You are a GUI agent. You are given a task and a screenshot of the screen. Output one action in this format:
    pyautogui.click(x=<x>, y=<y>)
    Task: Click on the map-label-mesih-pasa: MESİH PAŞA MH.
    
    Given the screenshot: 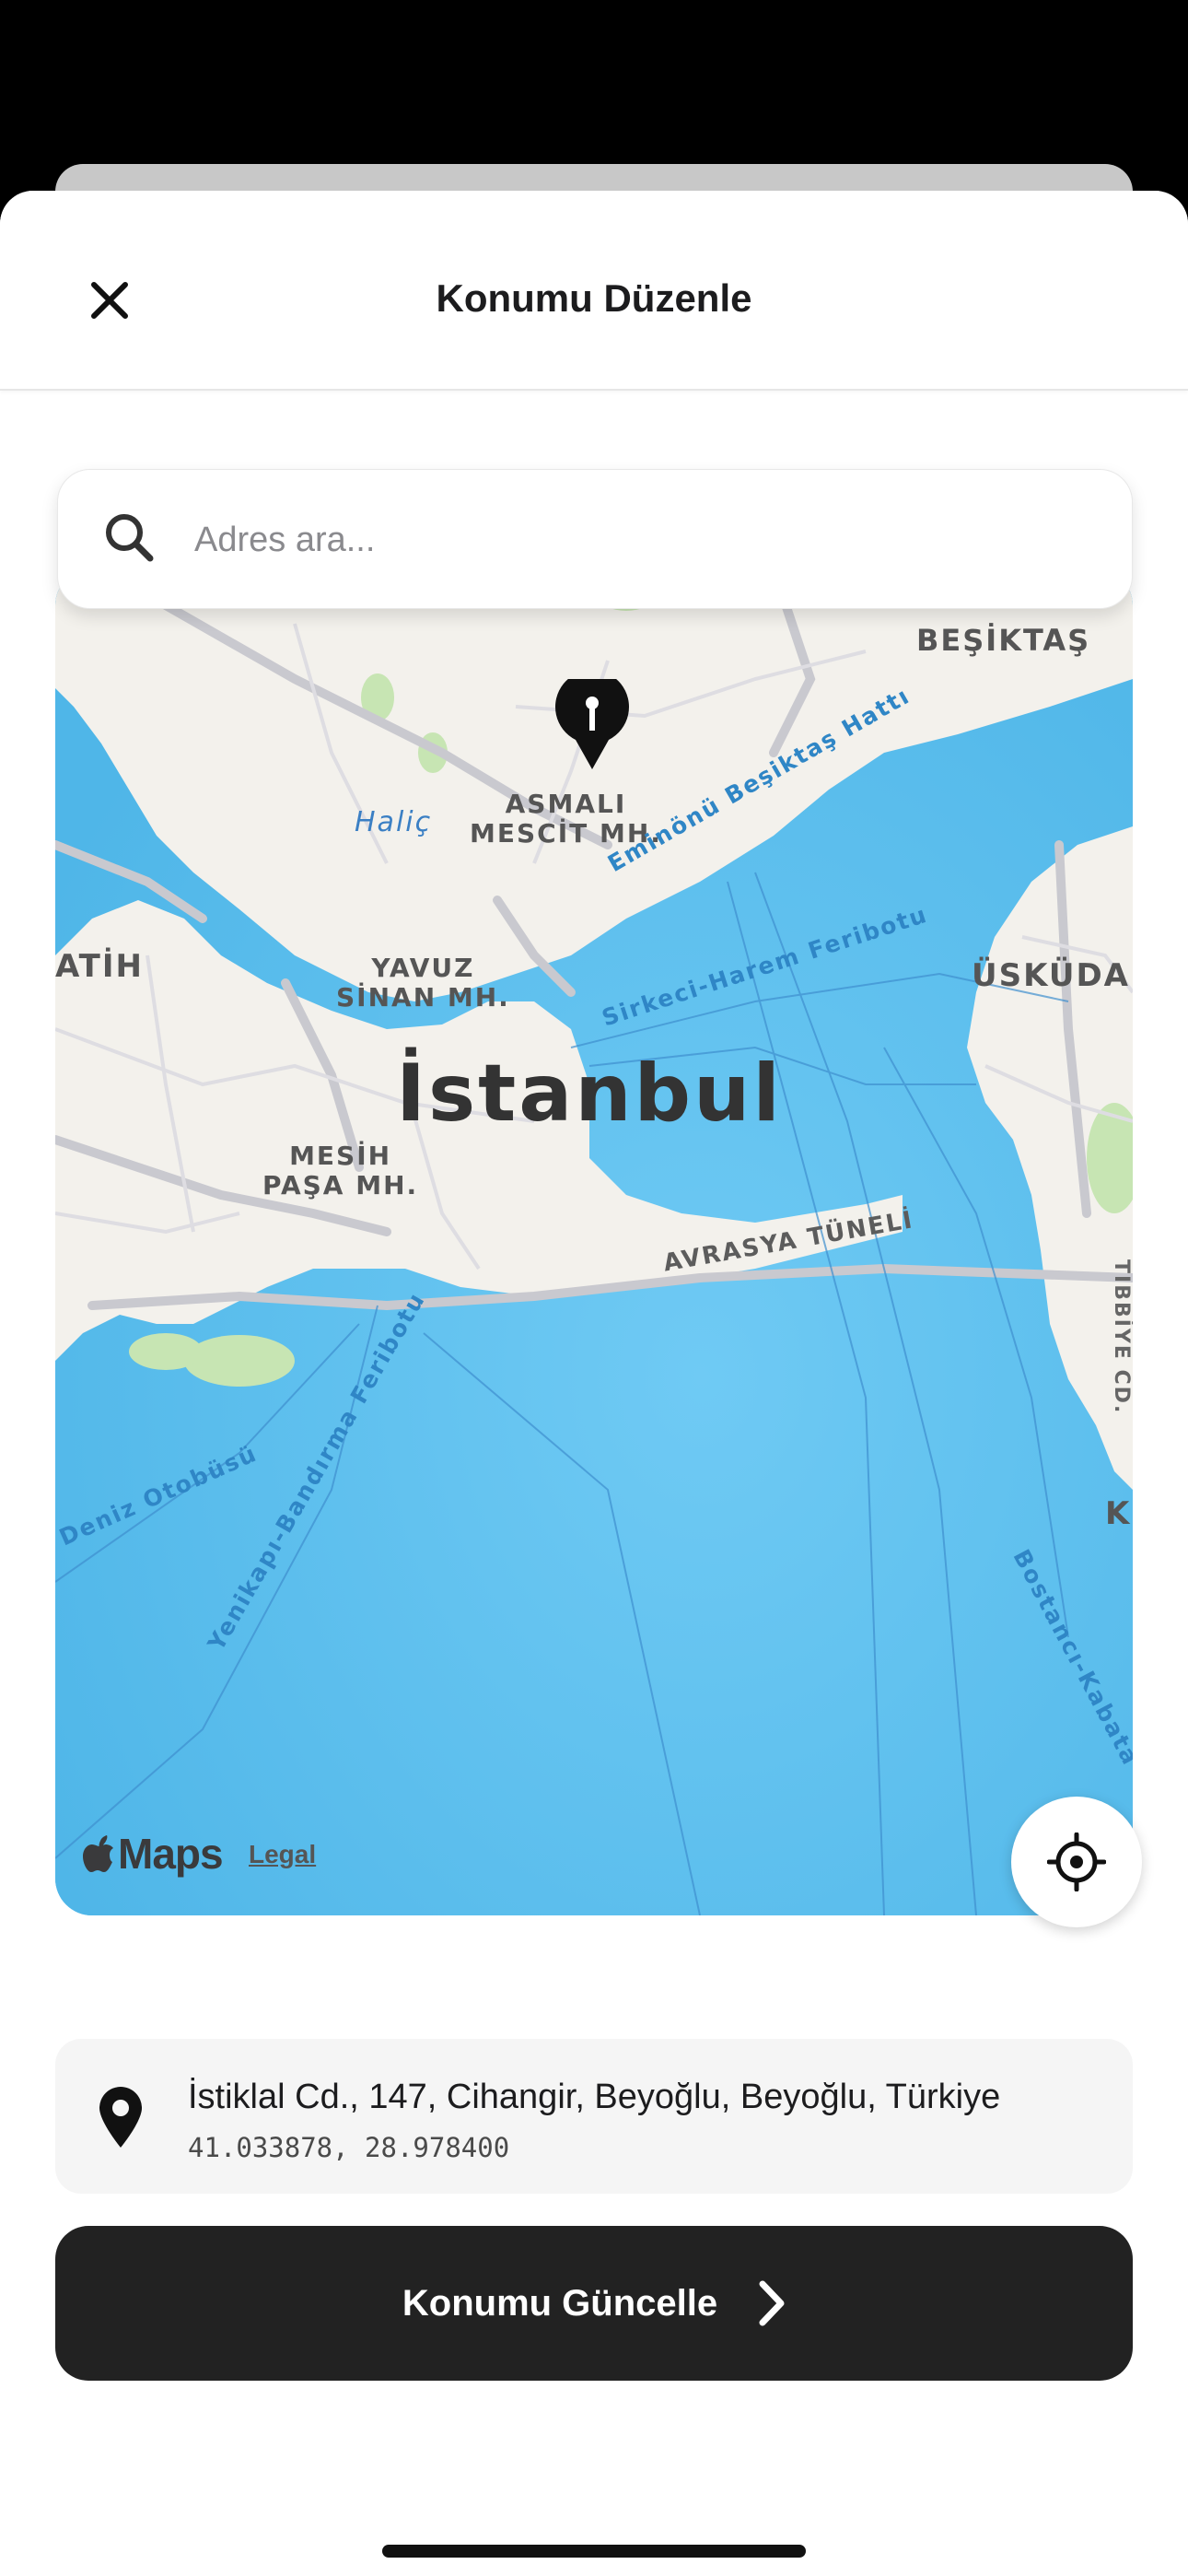 What is the action you would take?
    pyautogui.click(x=340, y=1170)
    